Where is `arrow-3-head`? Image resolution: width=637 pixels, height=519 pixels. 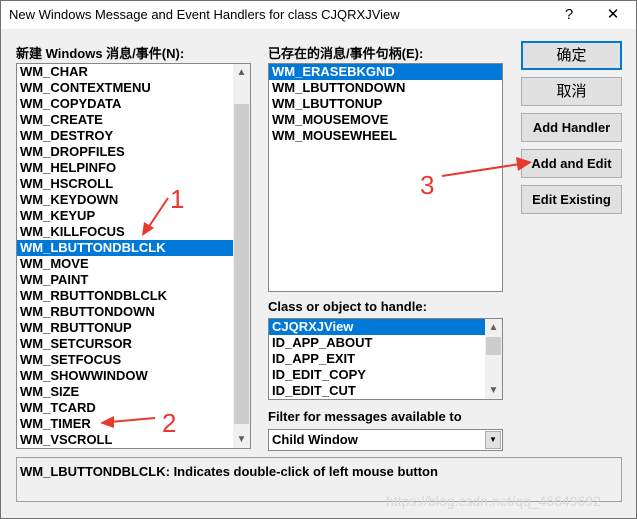 arrow-3-head is located at coordinates (524, 164).